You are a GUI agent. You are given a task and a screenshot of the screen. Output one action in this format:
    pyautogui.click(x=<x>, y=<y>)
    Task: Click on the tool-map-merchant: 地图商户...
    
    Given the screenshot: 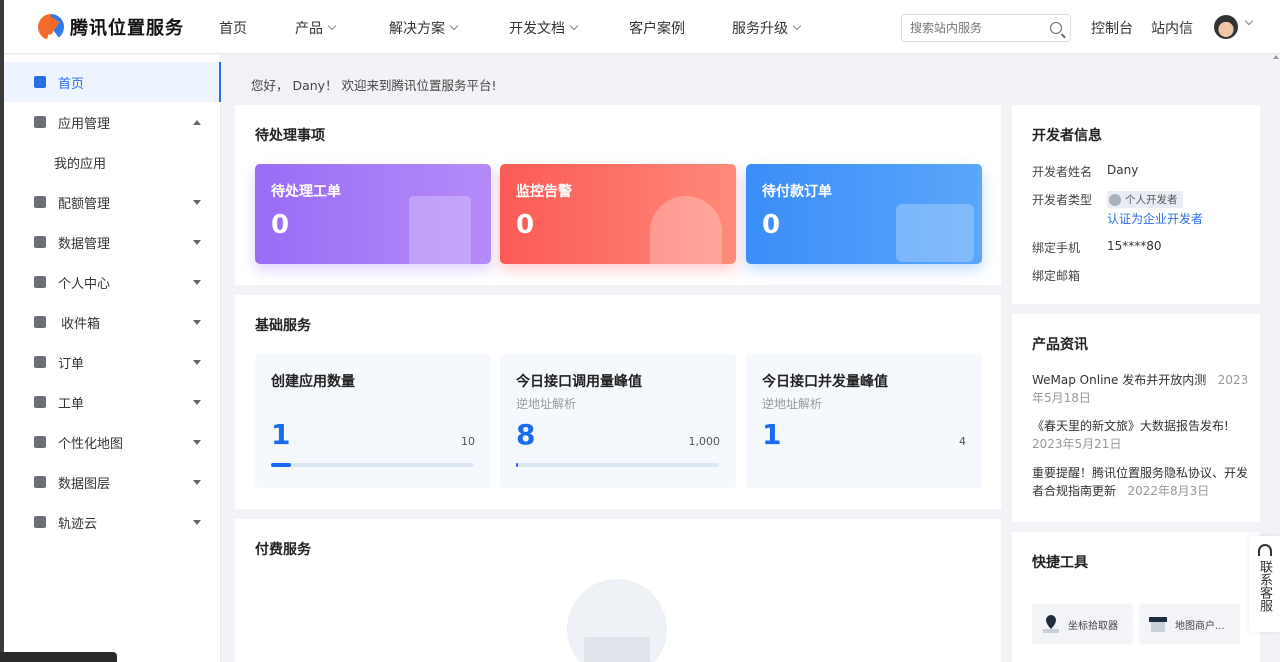 What is the action you would take?
    pyautogui.click(x=1189, y=624)
    